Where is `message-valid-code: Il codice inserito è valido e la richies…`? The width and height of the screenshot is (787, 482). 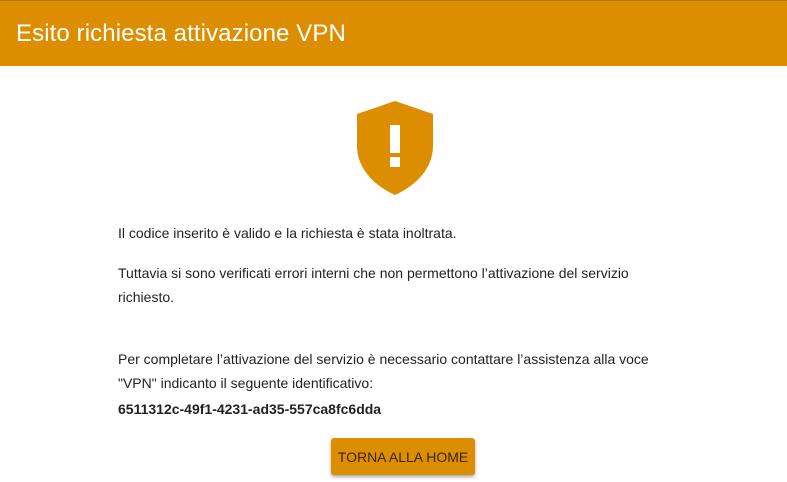
message-valid-code: Il codice inserito è valido e la richies… is located at coordinates (287, 233).